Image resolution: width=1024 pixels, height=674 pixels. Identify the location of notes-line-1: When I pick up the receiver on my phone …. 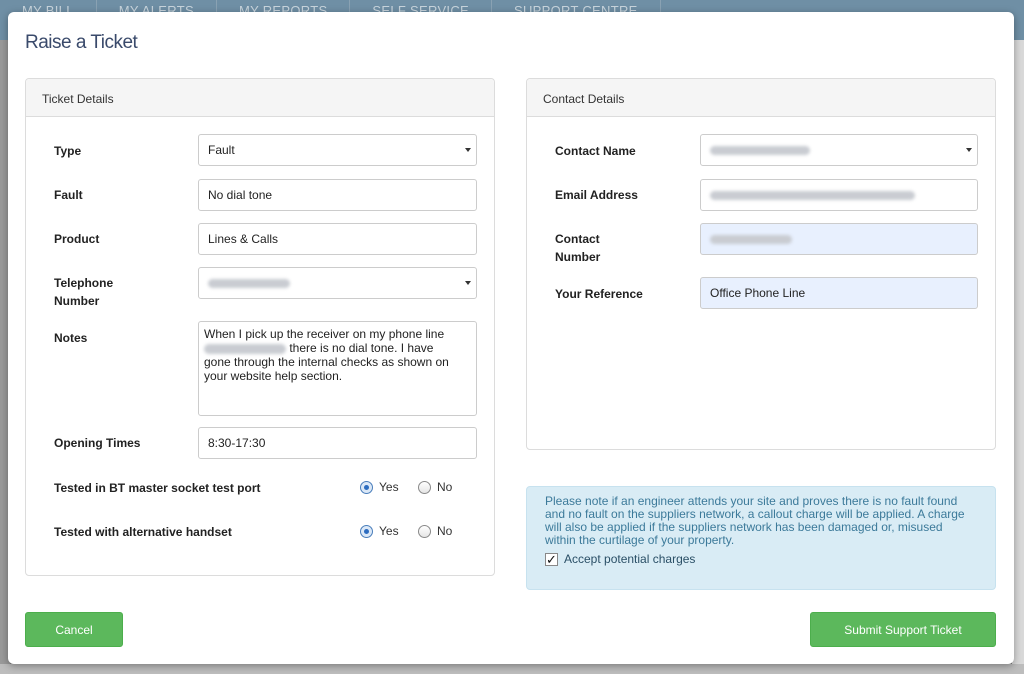
(324, 334).